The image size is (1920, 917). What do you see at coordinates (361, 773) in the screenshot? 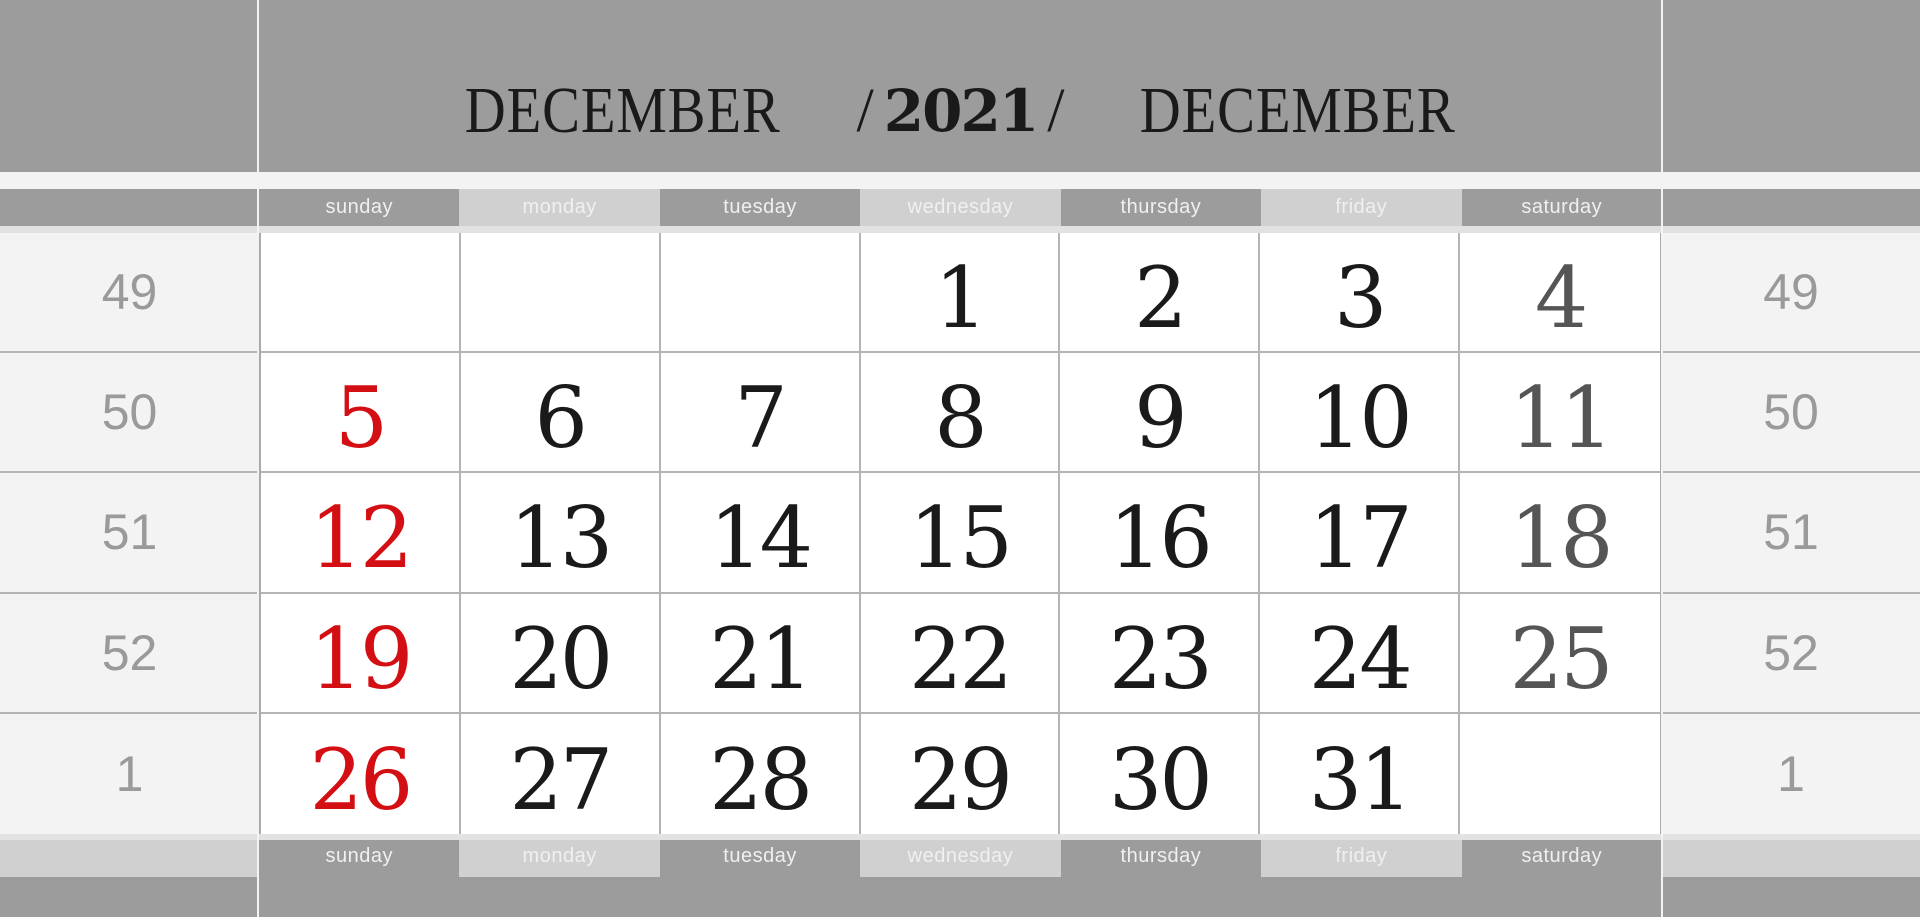
I see `date-cell: 26` at bounding box center [361, 773].